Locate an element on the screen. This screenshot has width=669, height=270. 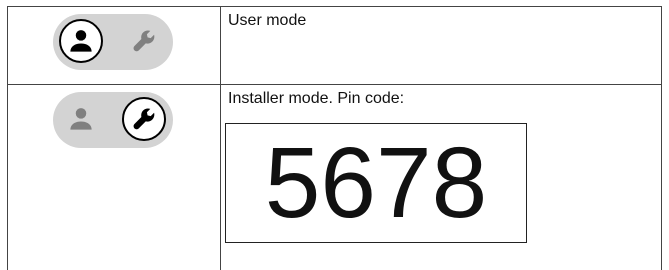
wrench-icon-unselected is located at coordinates (144, 41).